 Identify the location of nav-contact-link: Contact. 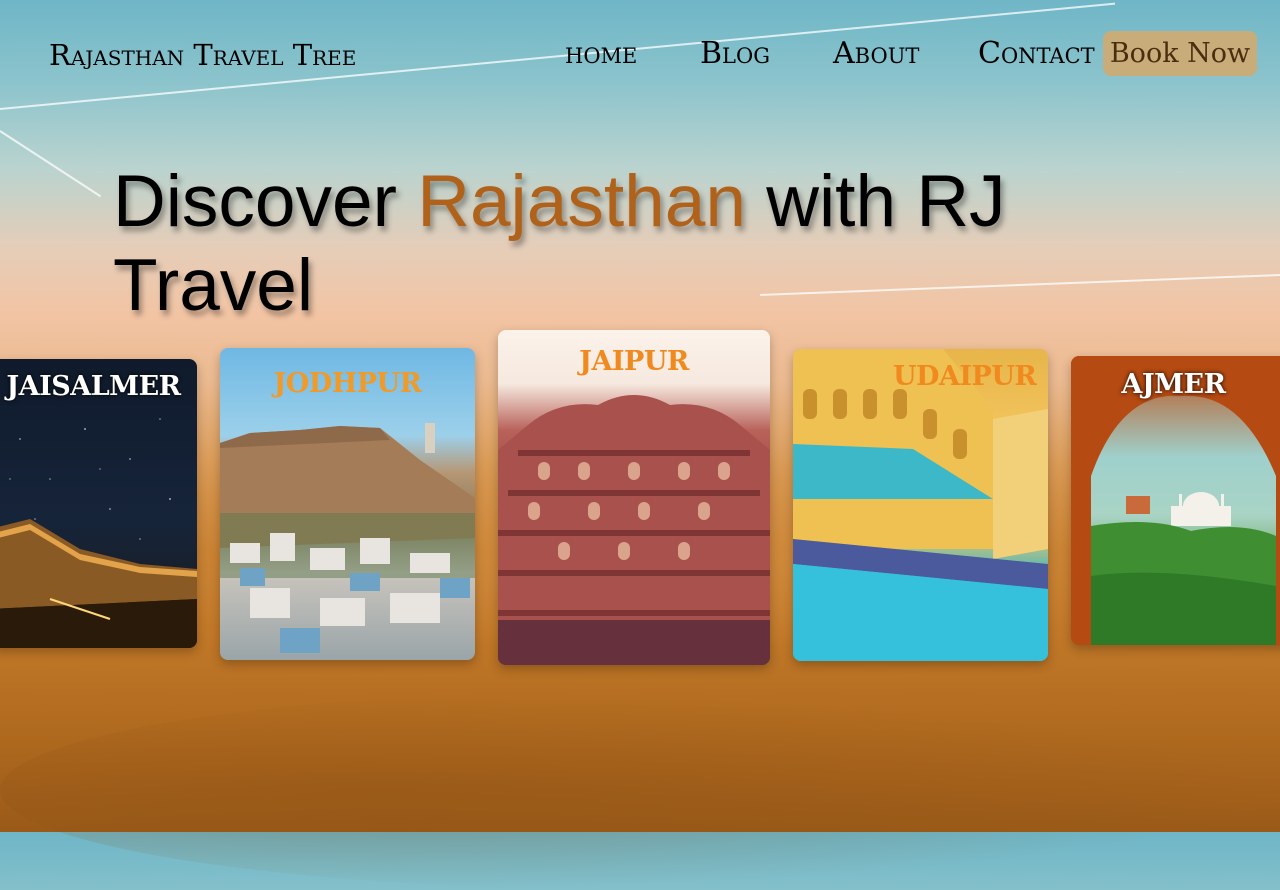
(1036, 53).